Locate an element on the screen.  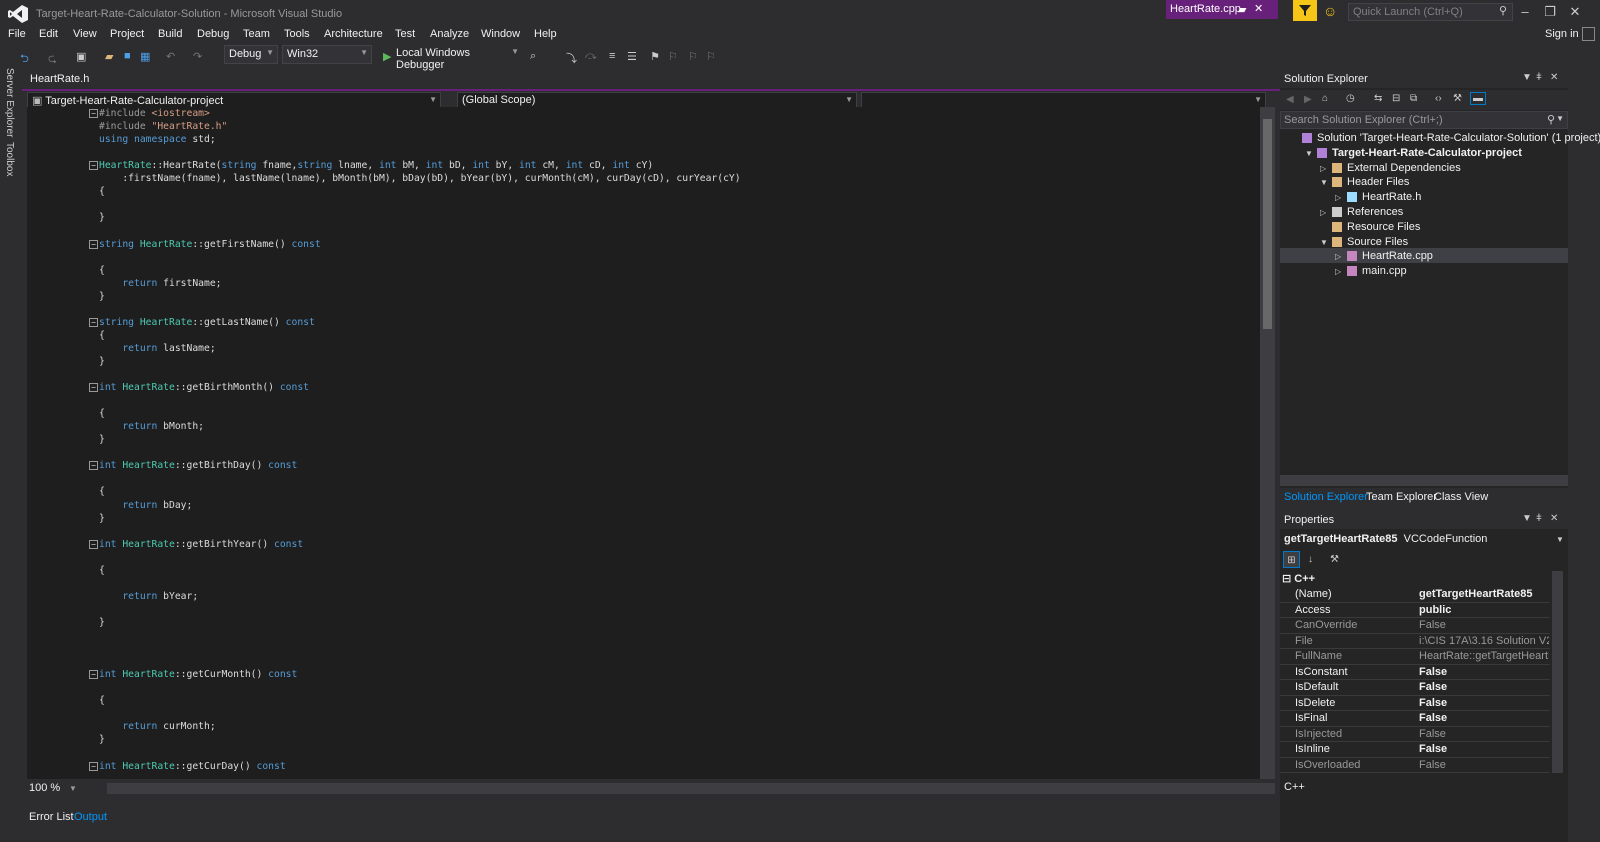
property-row: Access public is located at coordinates (1415, 610).